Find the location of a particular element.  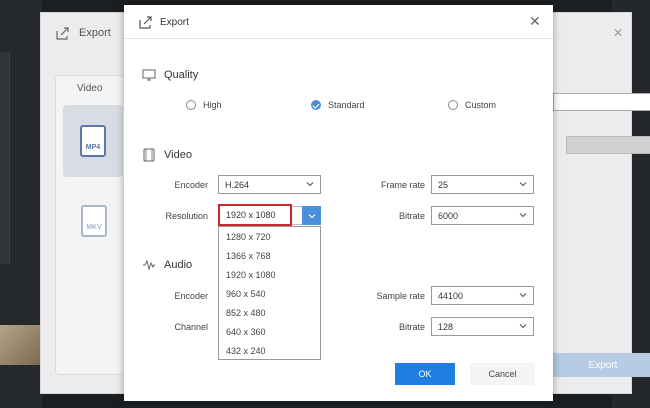

frame-rate-select: 25 is located at coordinates (482, 184).